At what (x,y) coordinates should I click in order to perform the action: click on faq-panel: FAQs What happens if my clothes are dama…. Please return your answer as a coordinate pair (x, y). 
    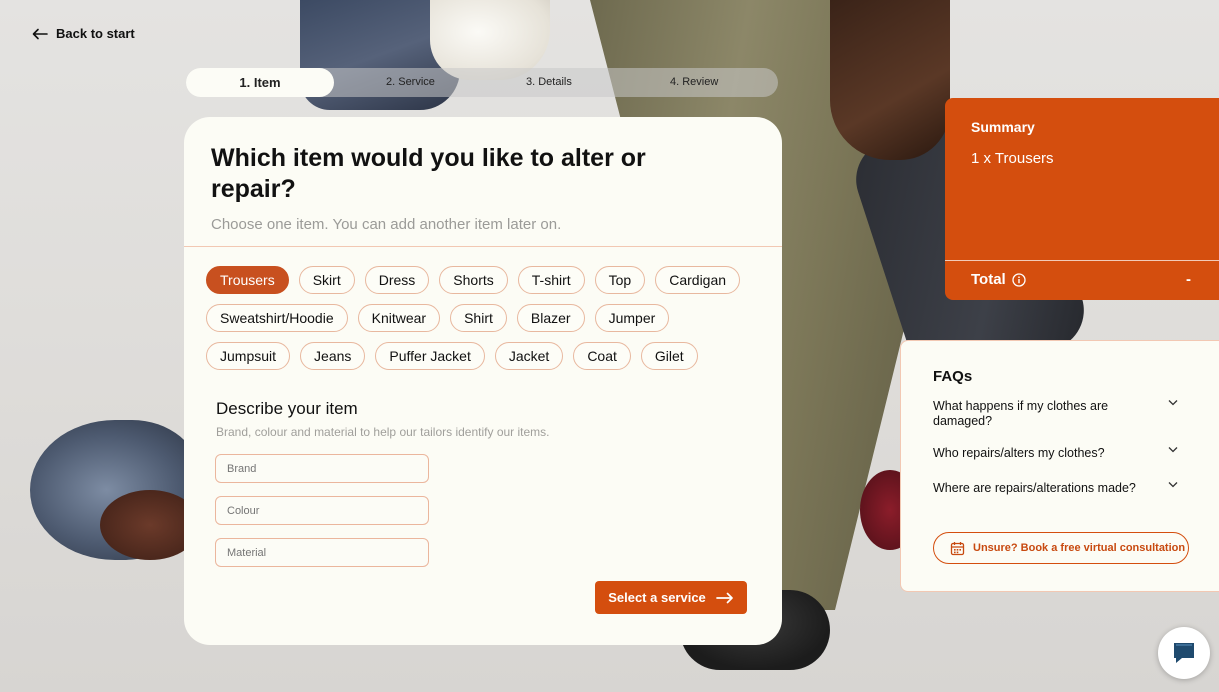
    Looking at the image, I should click on (1059, 466).